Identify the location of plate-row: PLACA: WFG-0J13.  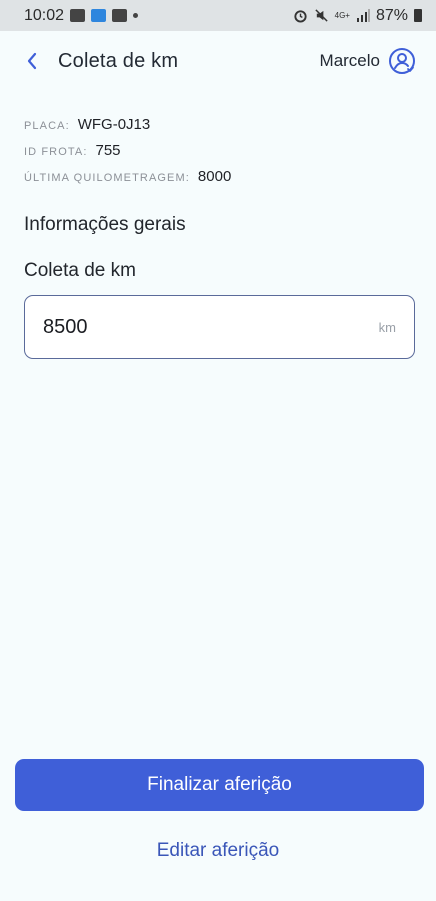
(127, 129).